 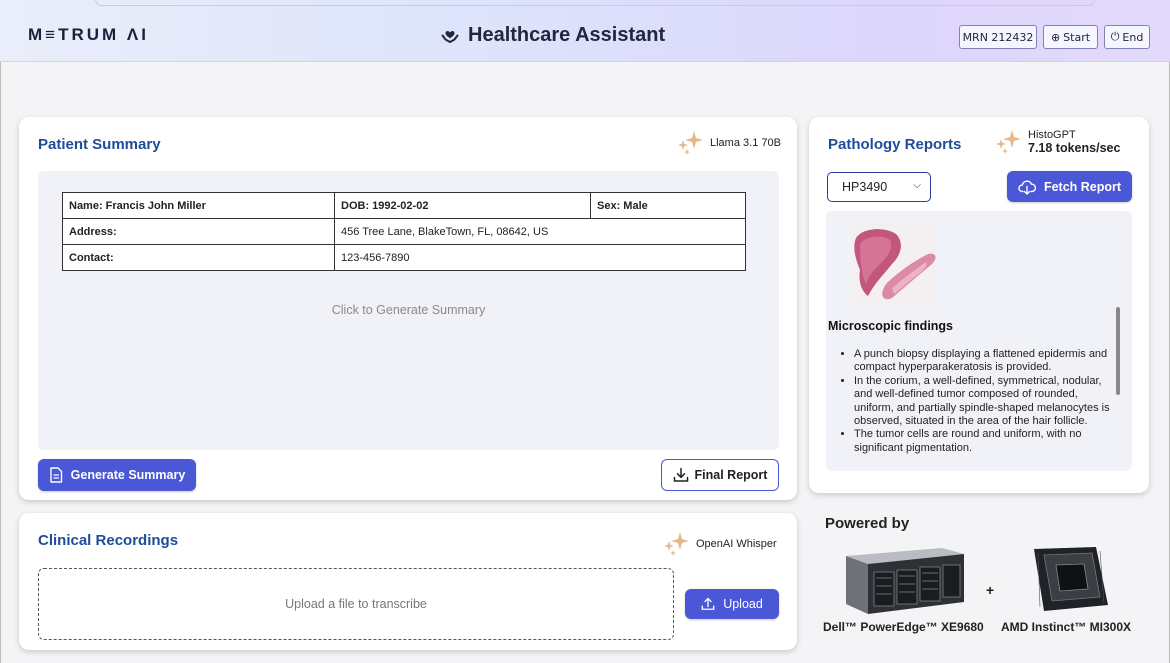 I want to click on end-button: ⏻ End, so click(x=1127, y=37).